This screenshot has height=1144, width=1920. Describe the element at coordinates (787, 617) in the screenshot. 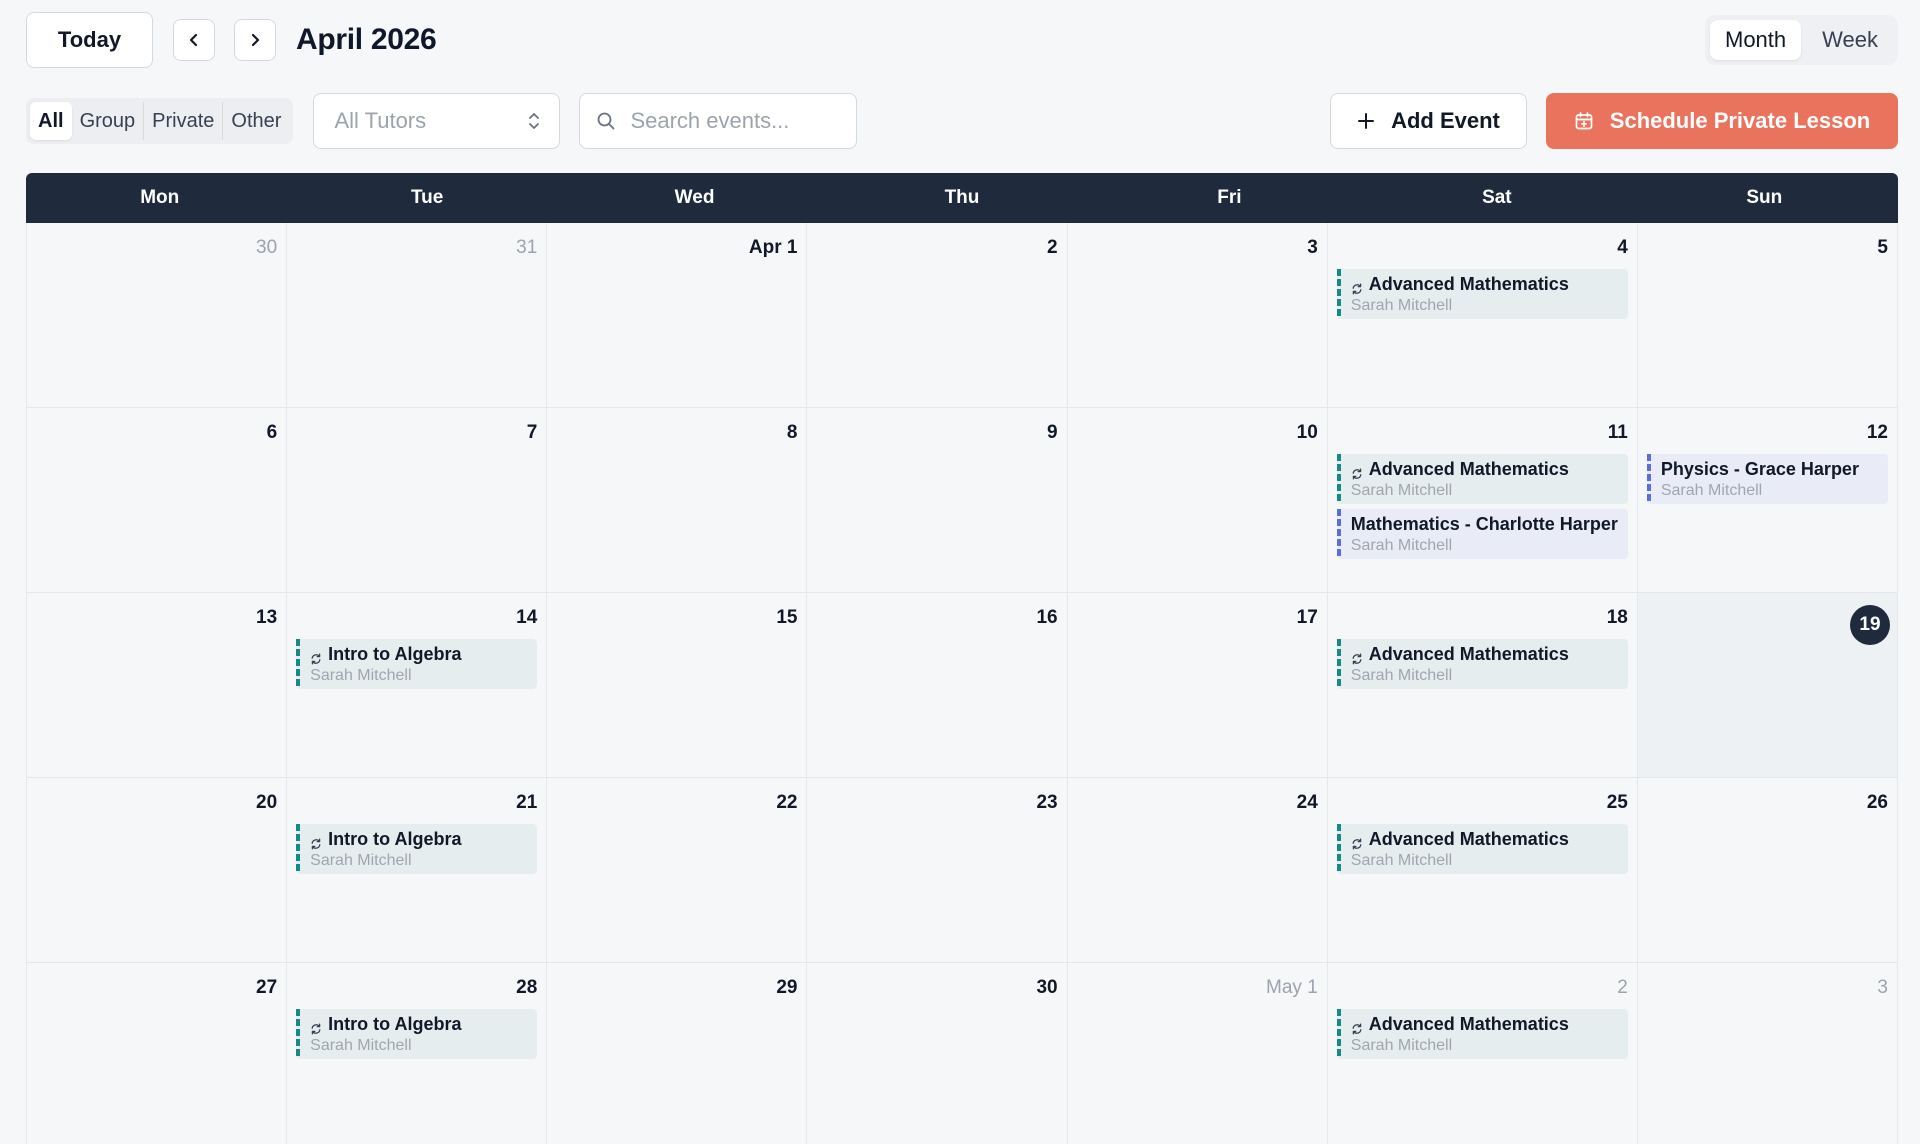

I see `day-number: 15` at that location.